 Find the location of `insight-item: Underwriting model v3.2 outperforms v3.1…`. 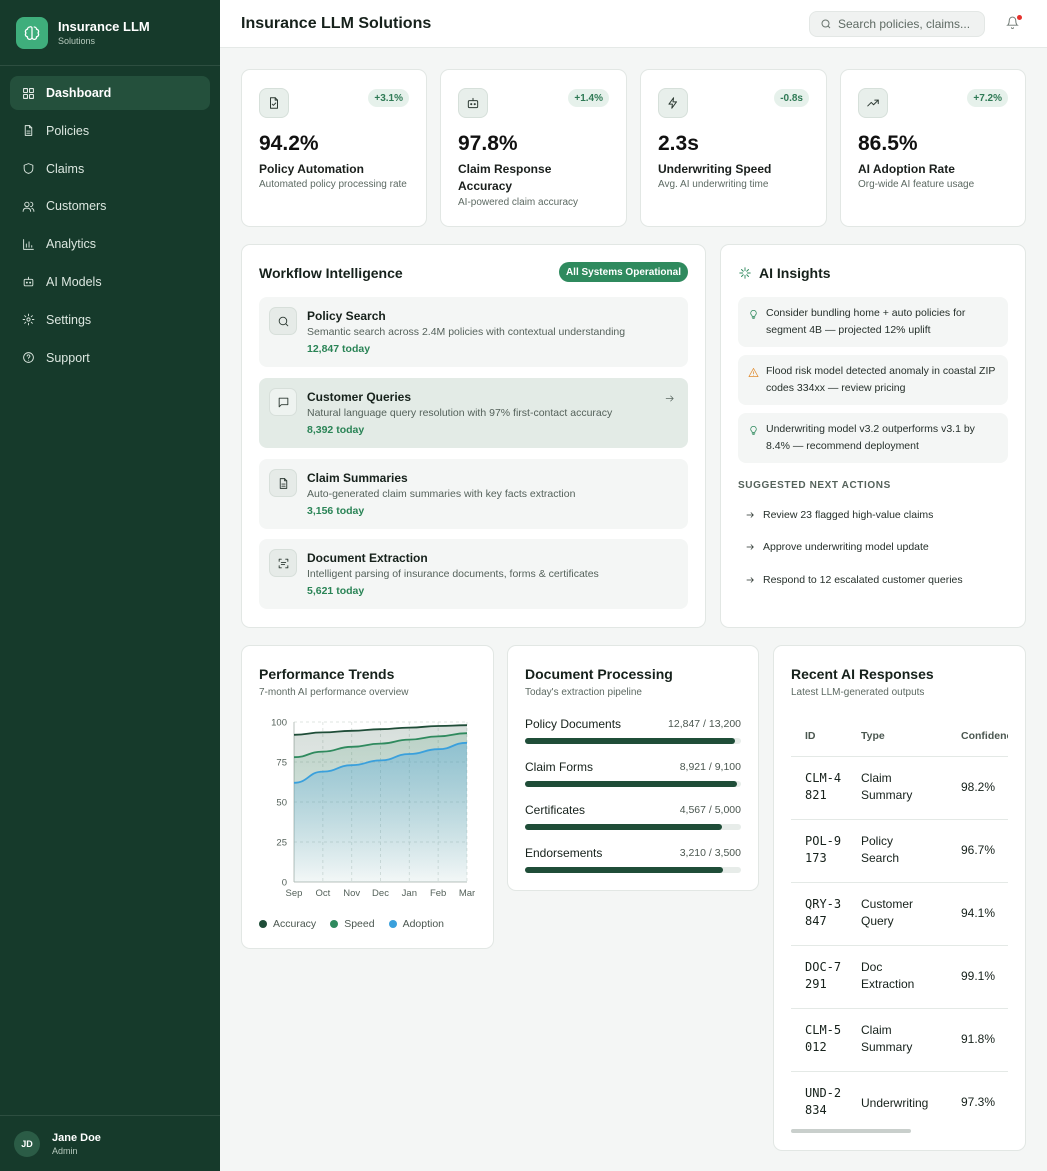

insight-item: Underwriting model v3.2 outperforms v3.1… is located at coordinates (873, 438).